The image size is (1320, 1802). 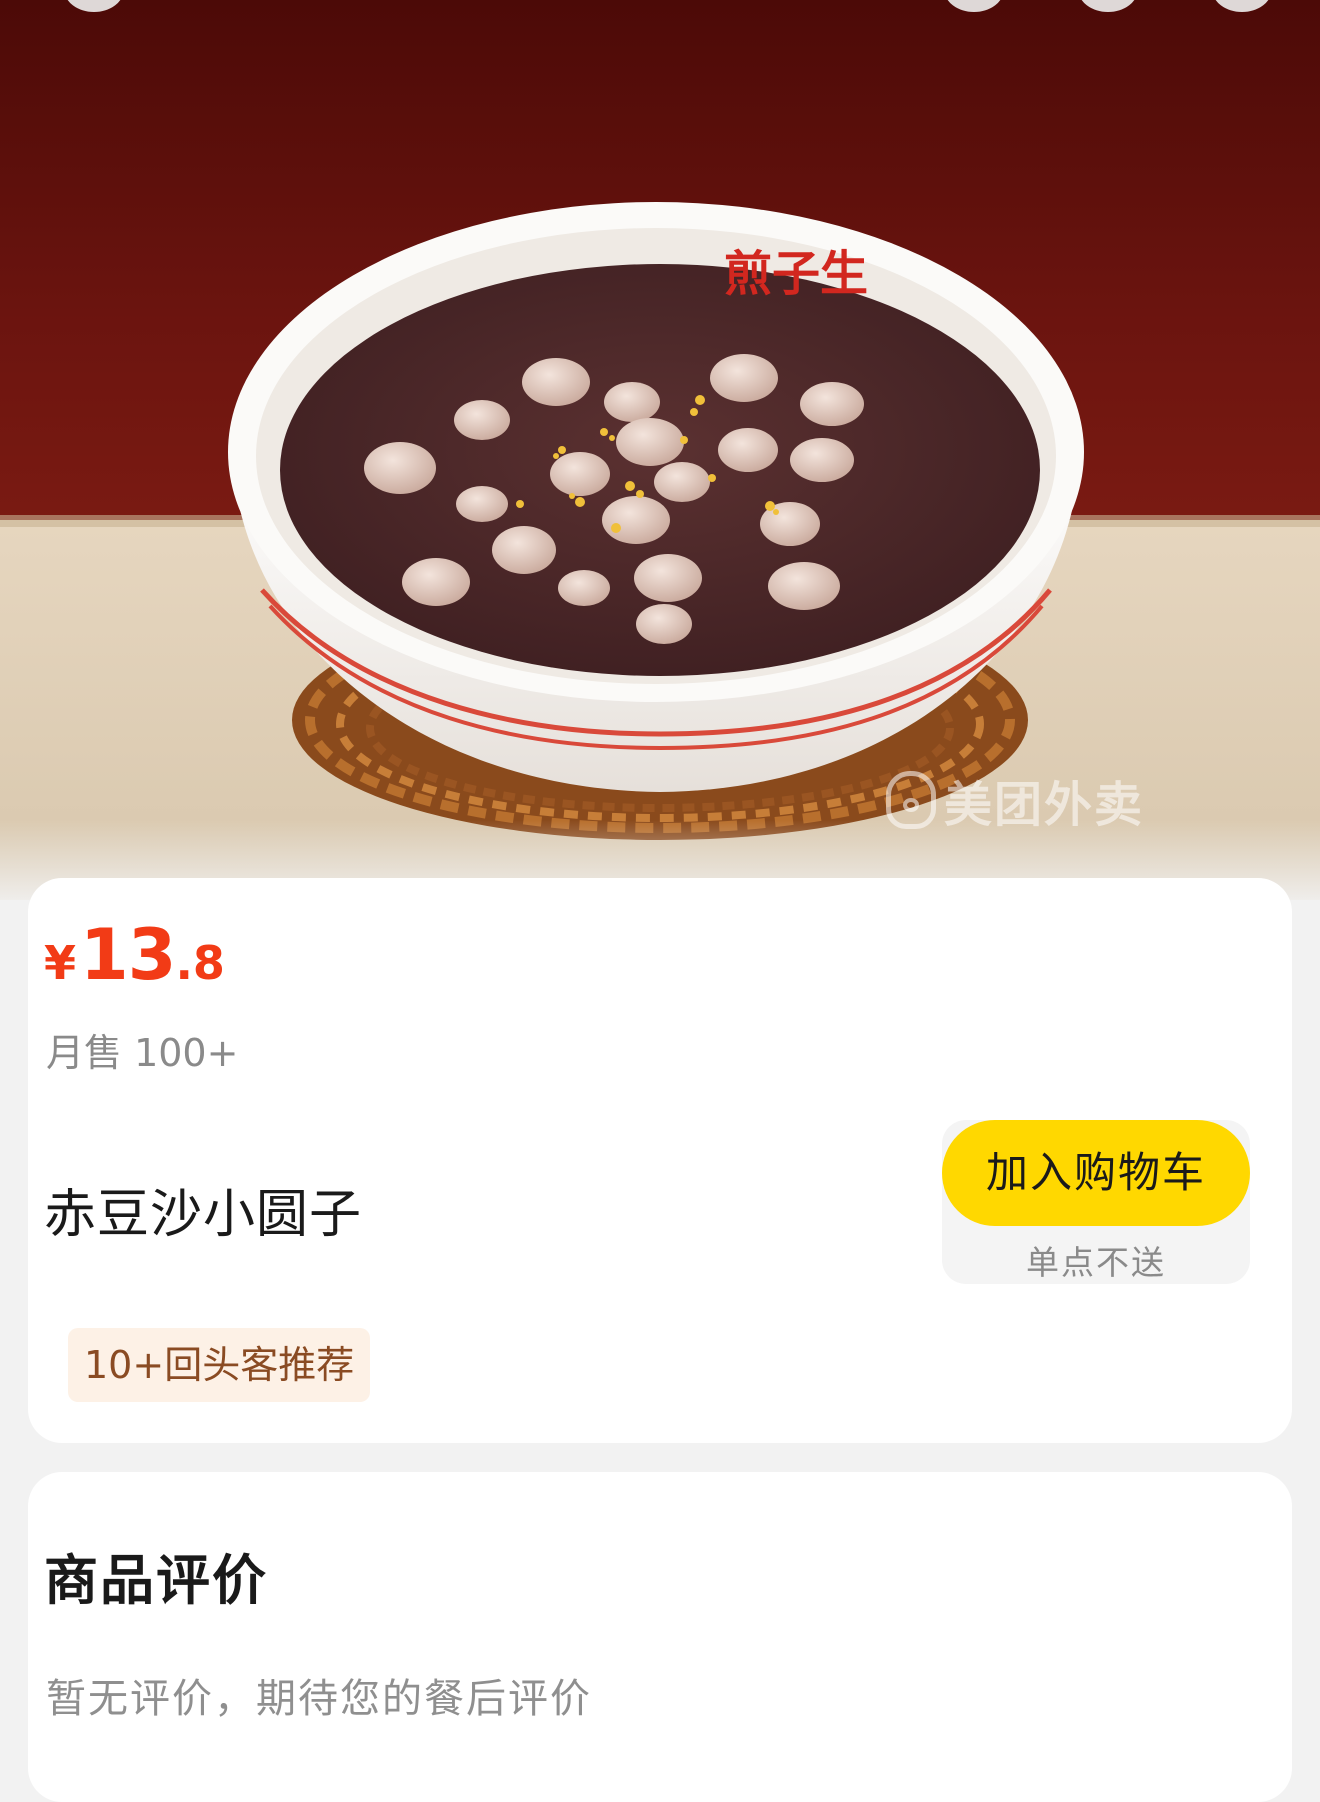 I want to click on cart-note: 单点不送, so click(x=1096, y=1262).